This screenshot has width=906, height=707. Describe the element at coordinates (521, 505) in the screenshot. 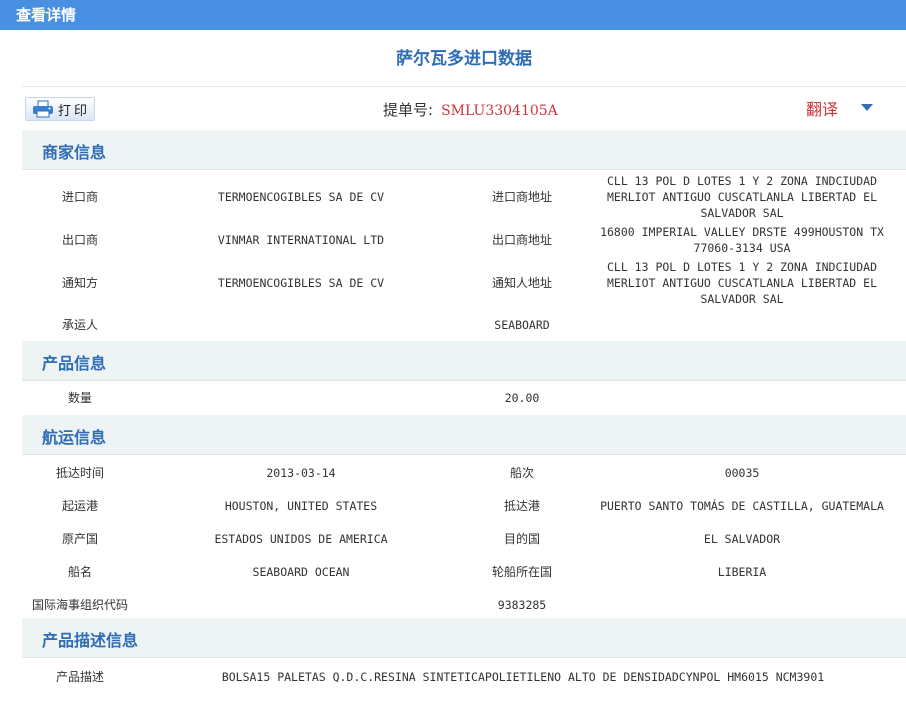

I see `field-label: 抵达港` at that location.